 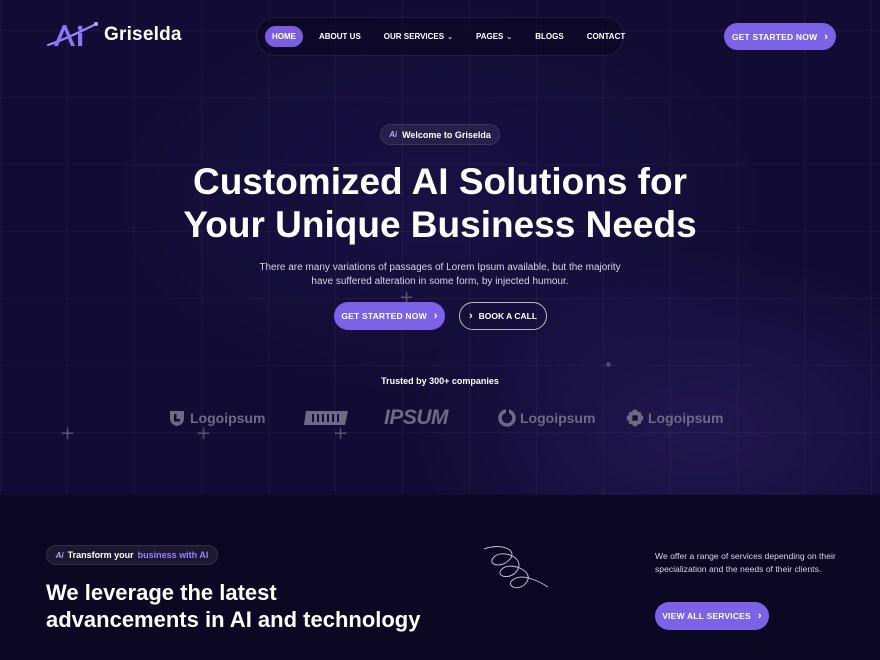 I want to click on nav-label: HOME, so click(x=284, y=36).